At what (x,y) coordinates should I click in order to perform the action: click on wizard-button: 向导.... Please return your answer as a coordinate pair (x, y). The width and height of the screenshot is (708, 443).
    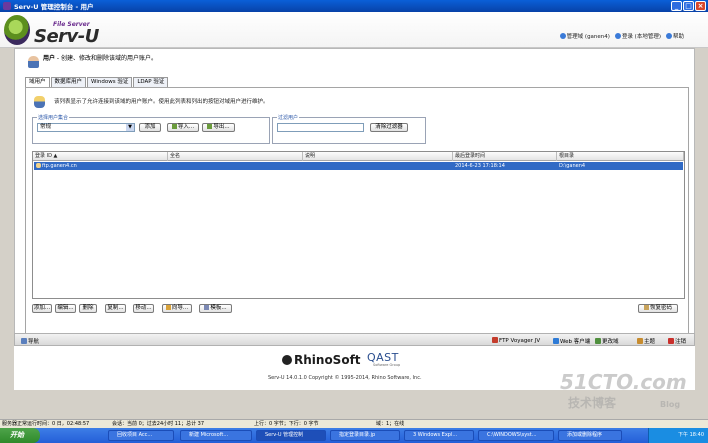
    Looking at the image, I should click on (177, 308).